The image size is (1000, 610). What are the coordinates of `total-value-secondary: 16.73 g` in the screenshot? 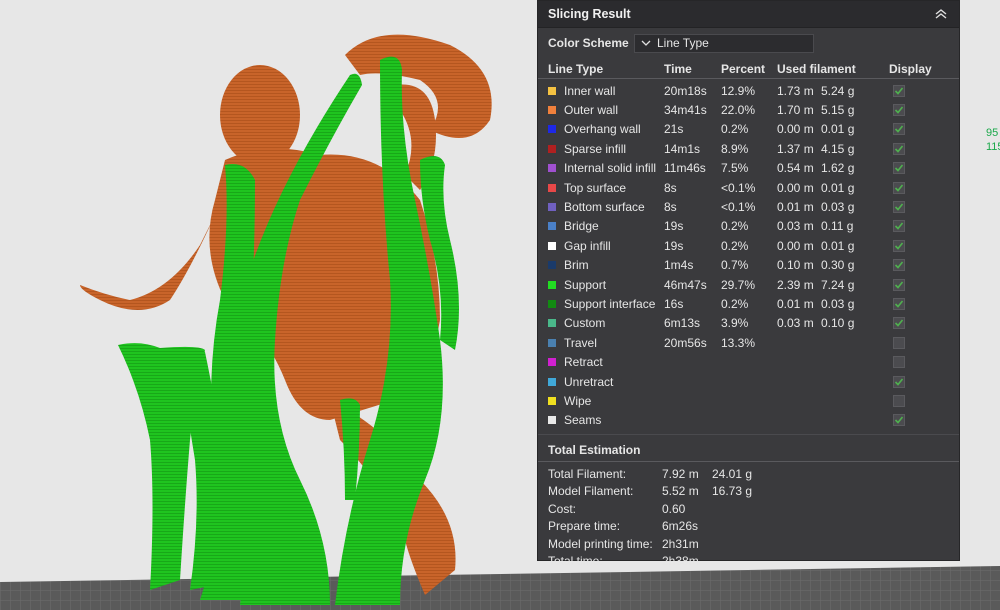 It's located at (732, 491).